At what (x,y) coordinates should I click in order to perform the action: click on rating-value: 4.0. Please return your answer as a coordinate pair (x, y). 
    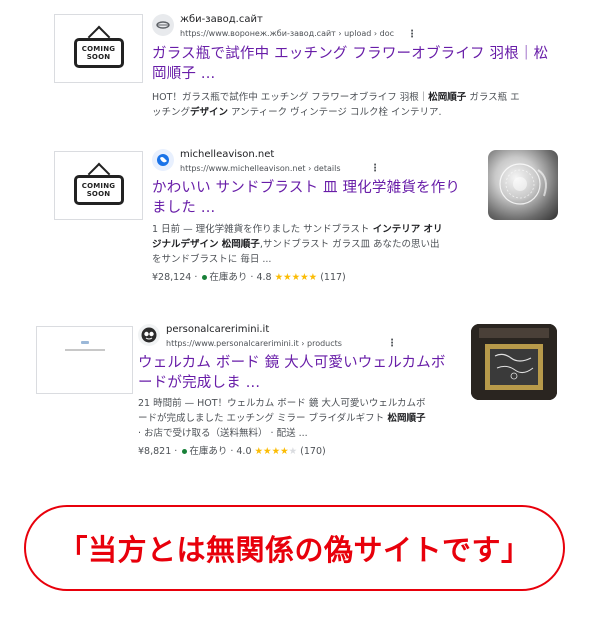
    Looking at the image, I should click on (244, 451).